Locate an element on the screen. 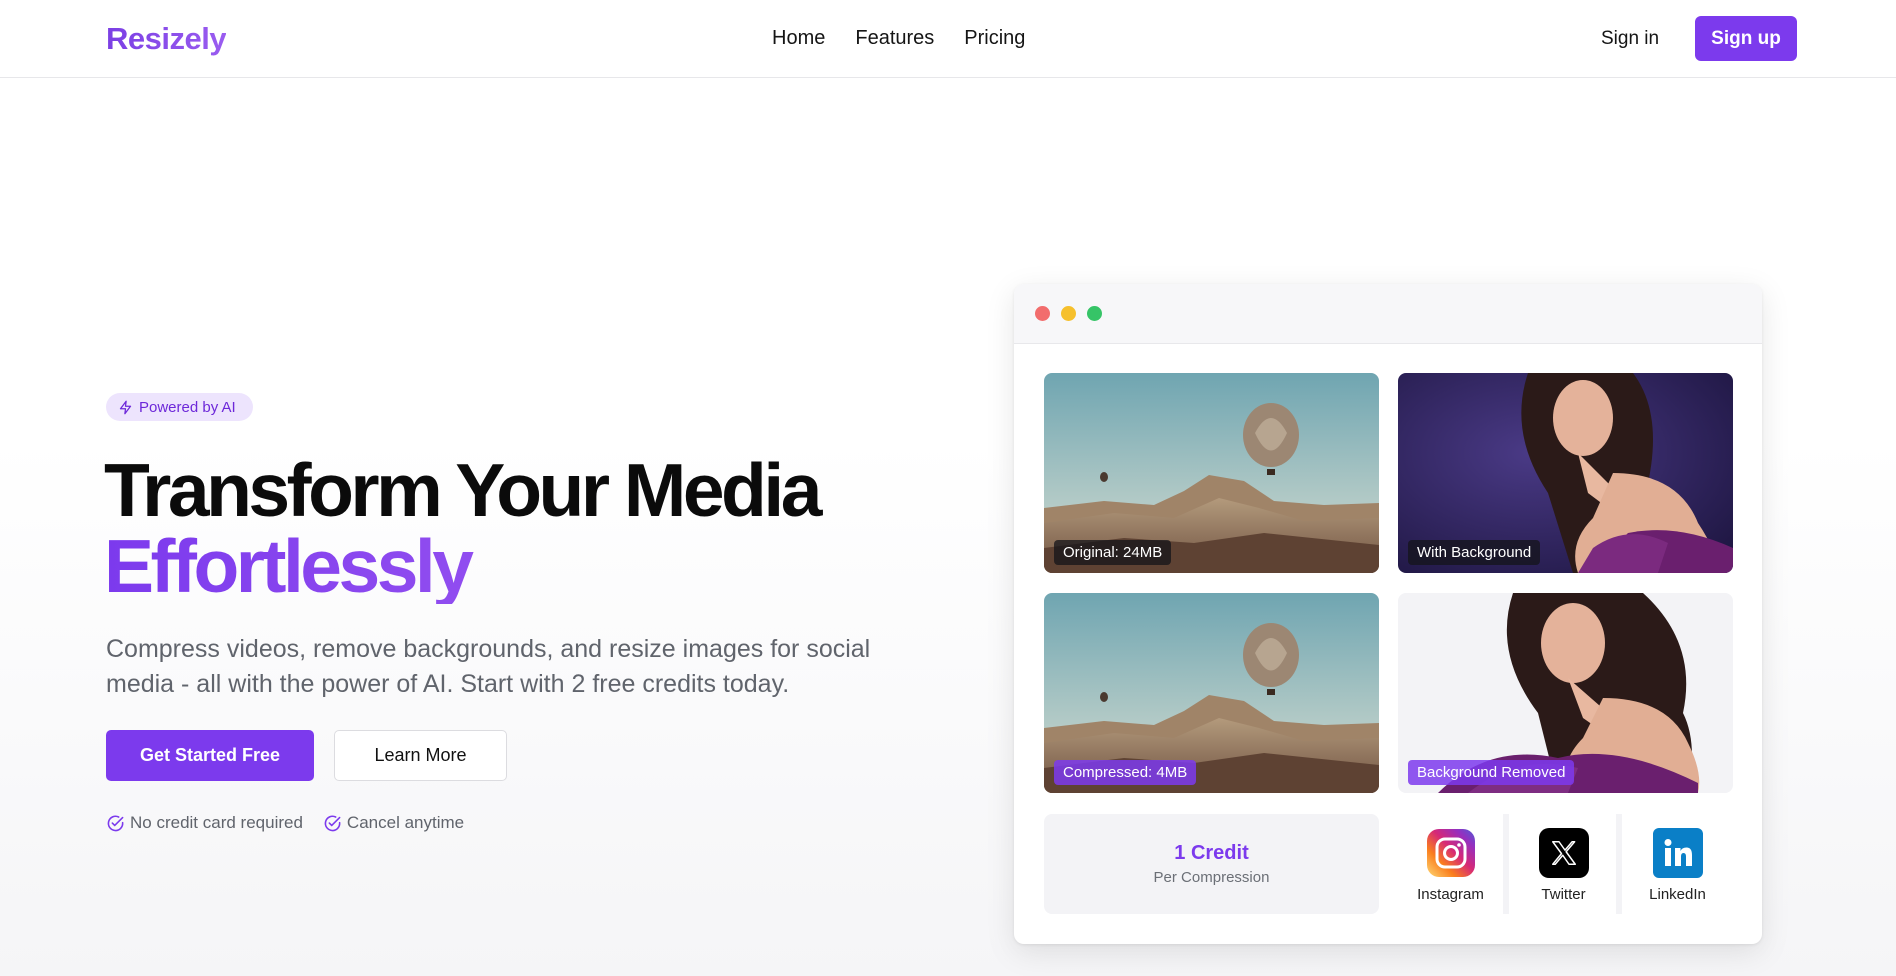 The width and height of the screenshot is (1896, 976). feature-checks: No credit card required Cancel anytime is located at coordinates (285, 823).